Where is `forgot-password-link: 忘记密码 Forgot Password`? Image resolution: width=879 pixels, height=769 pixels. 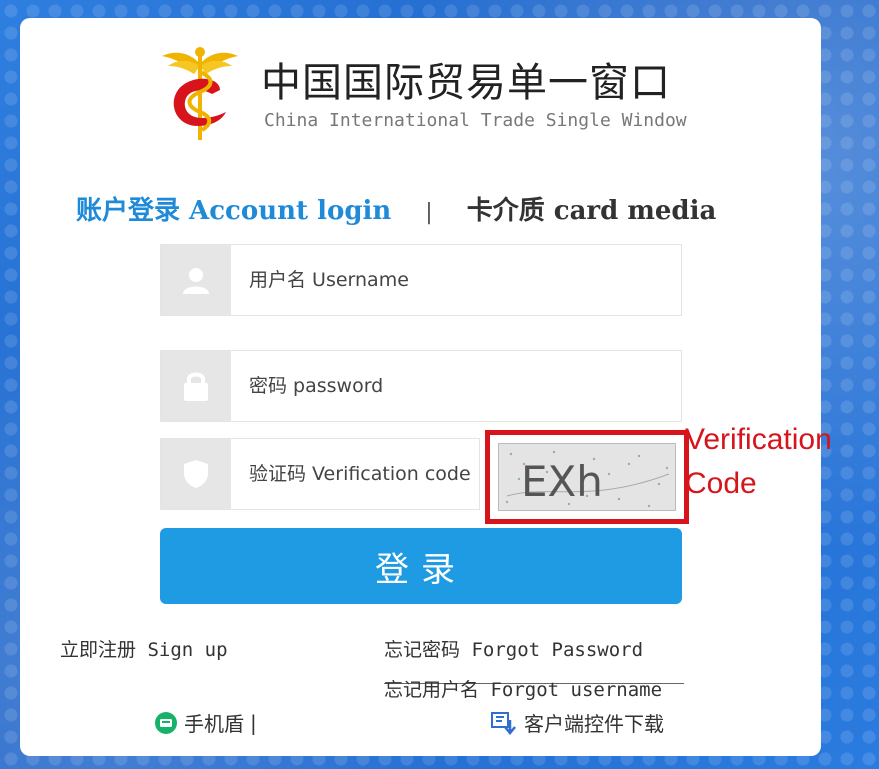
forgot-password-link: 忘记密码 Forgot Password is located at coordinates (513, 648).